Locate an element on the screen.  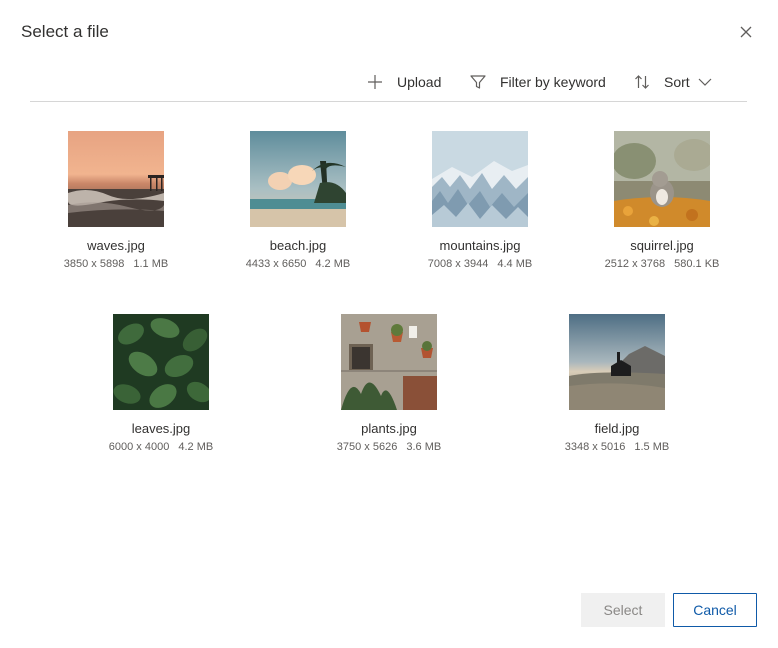
squirrel-thumbnail is located at coordinates (662, 179).